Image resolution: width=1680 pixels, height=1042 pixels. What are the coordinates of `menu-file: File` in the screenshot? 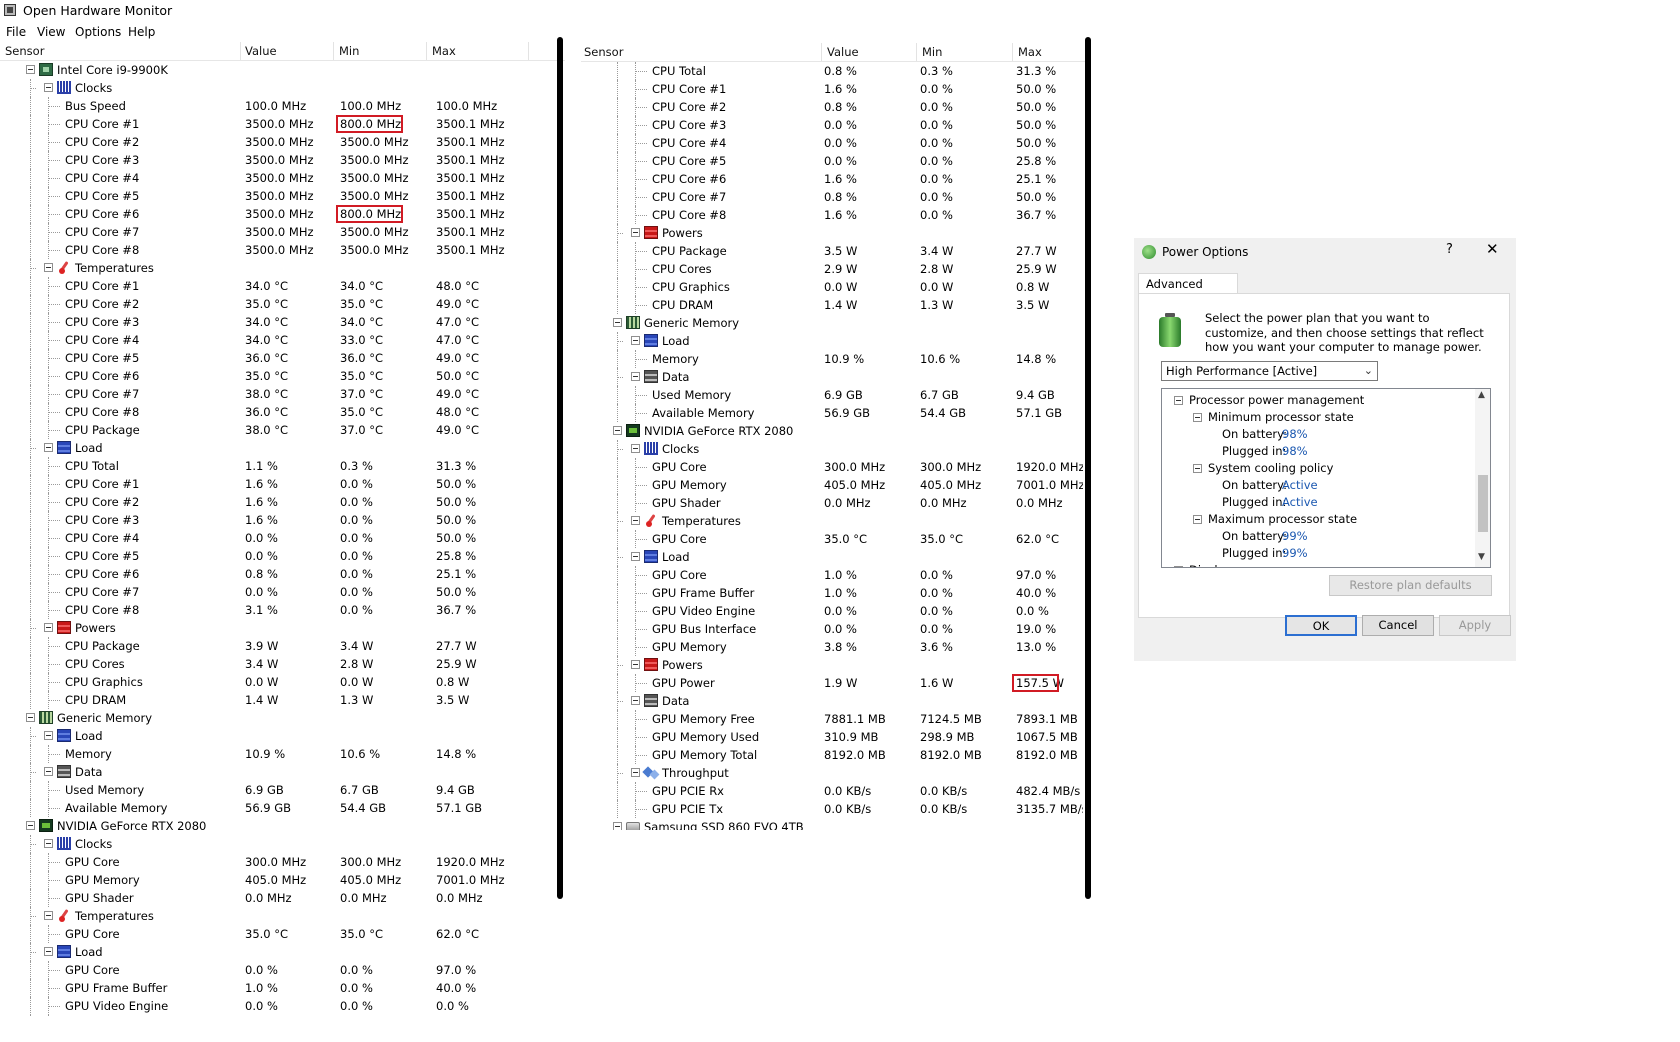 It's located at (16, 32).